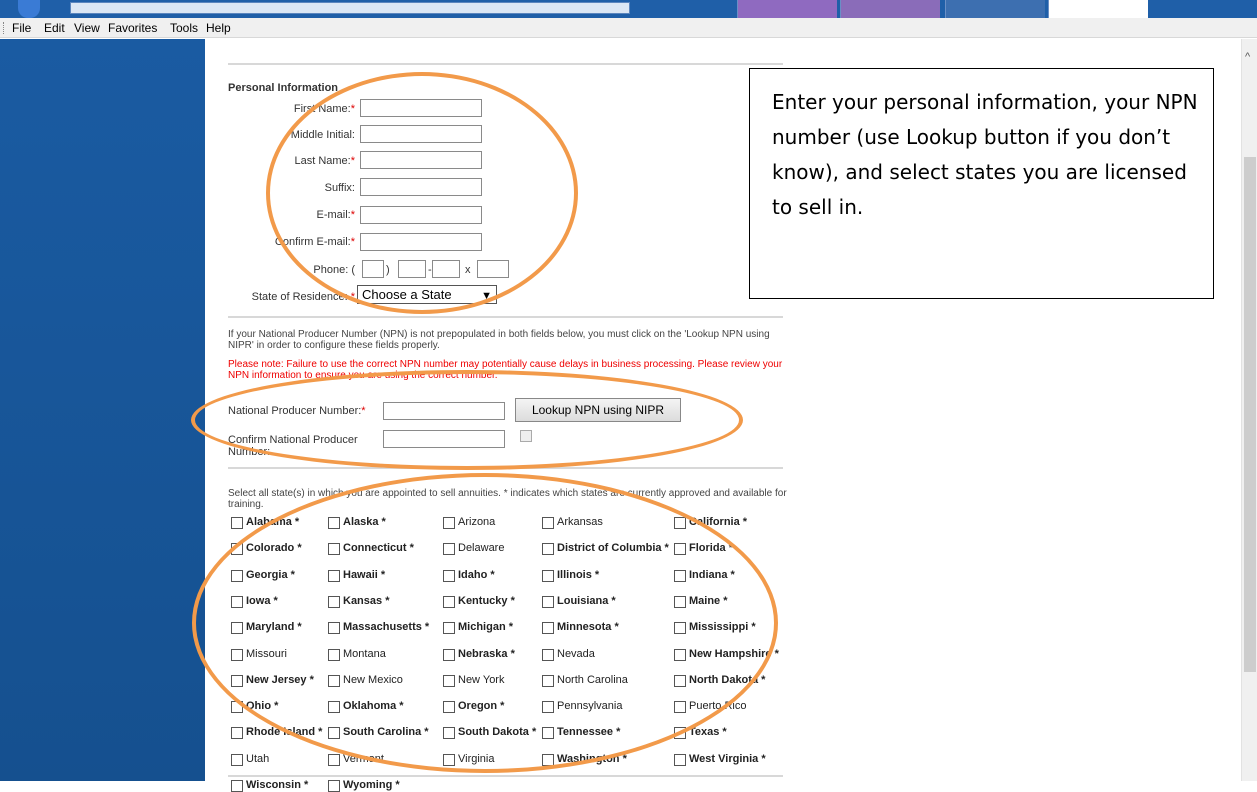 The image size is (1257, 792). Describe the element at coordinates (262, 601) in the screenshot. I see `state-label: Iowa *` at that location.